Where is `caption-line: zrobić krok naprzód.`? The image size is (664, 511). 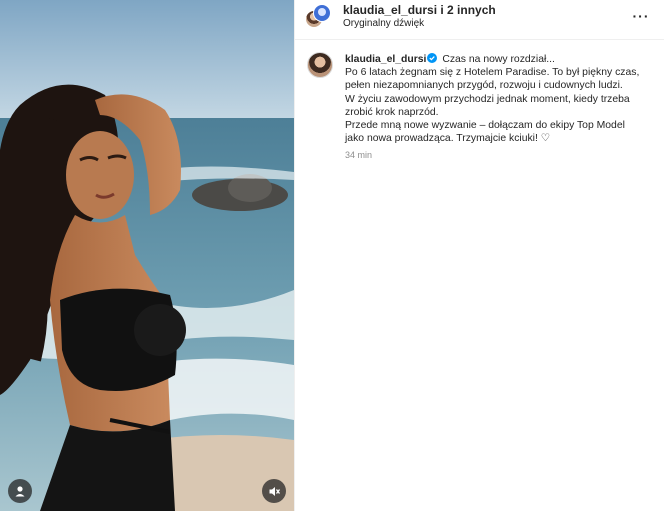 caption-line: zrobić krok naprzód. is located at coordinates (392, 112).